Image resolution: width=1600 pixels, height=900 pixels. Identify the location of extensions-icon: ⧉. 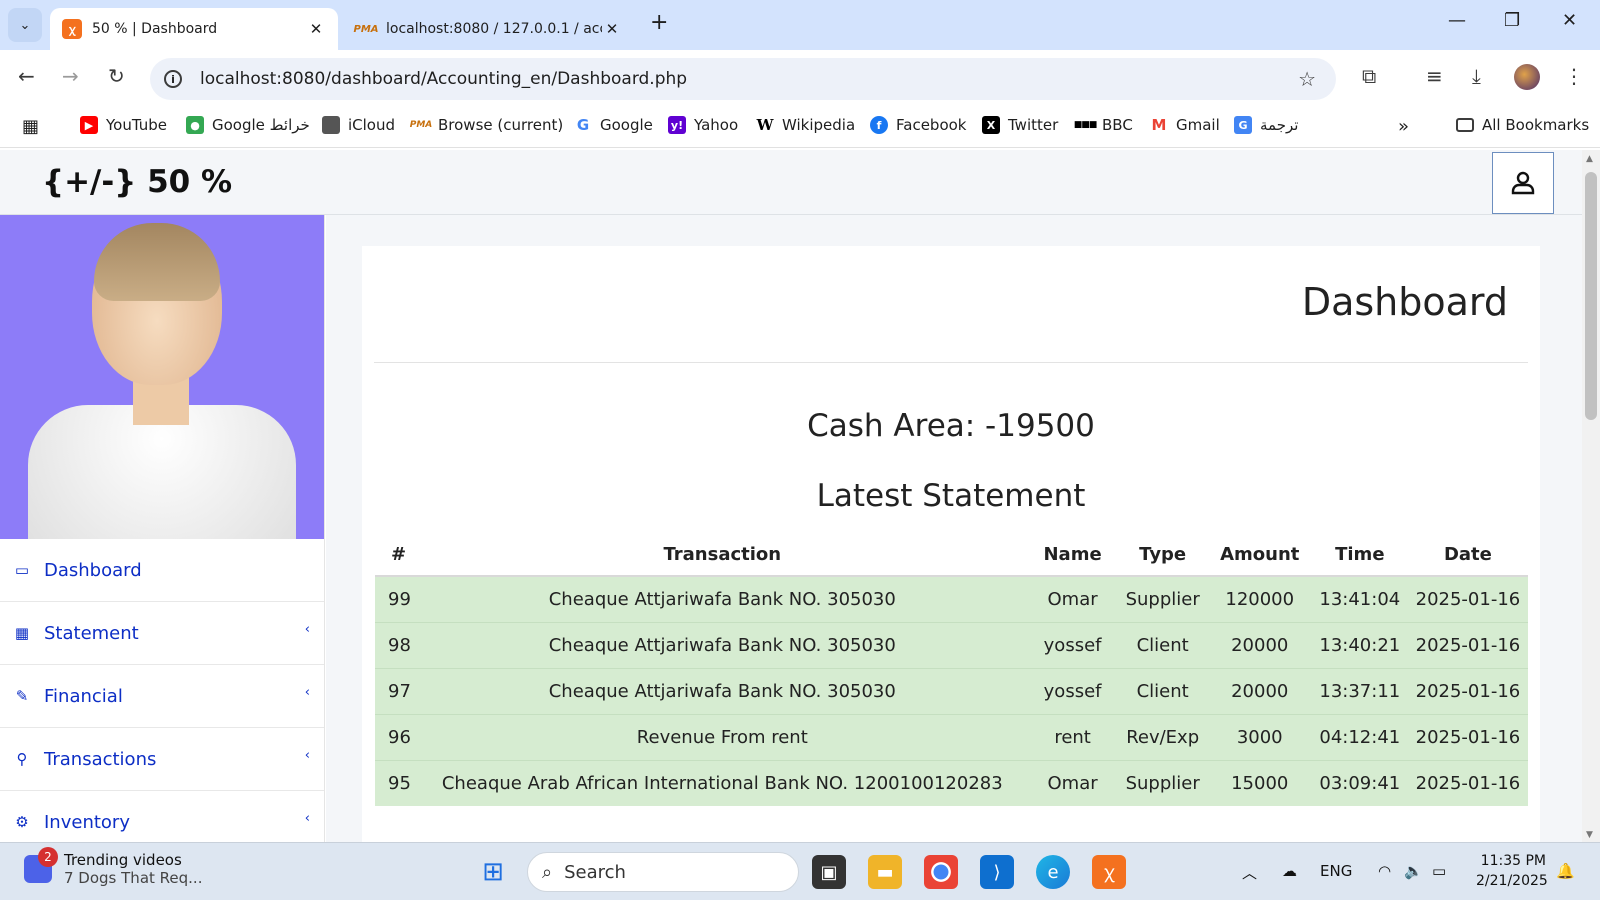
(1369, 76).